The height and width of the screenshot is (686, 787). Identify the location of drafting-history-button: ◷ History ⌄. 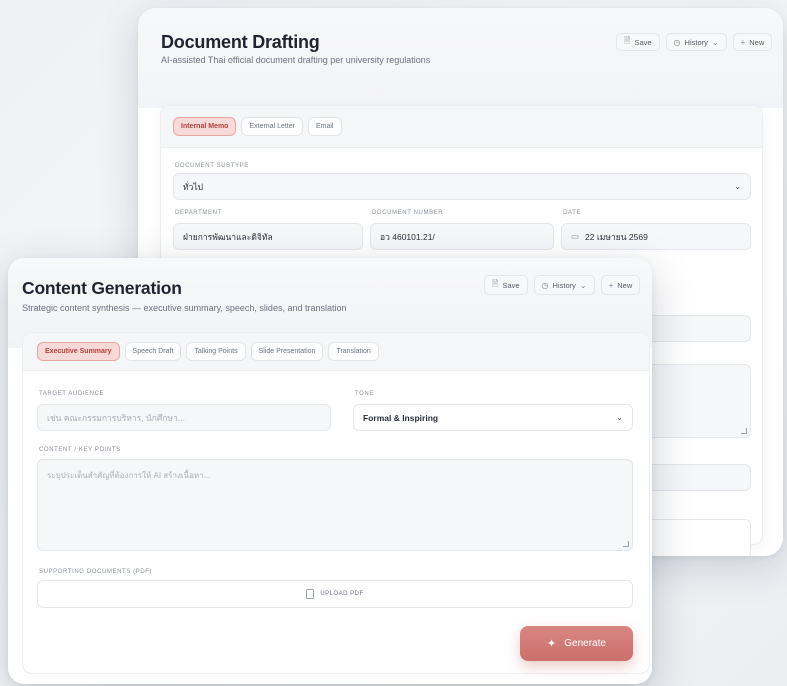
(696, 42).